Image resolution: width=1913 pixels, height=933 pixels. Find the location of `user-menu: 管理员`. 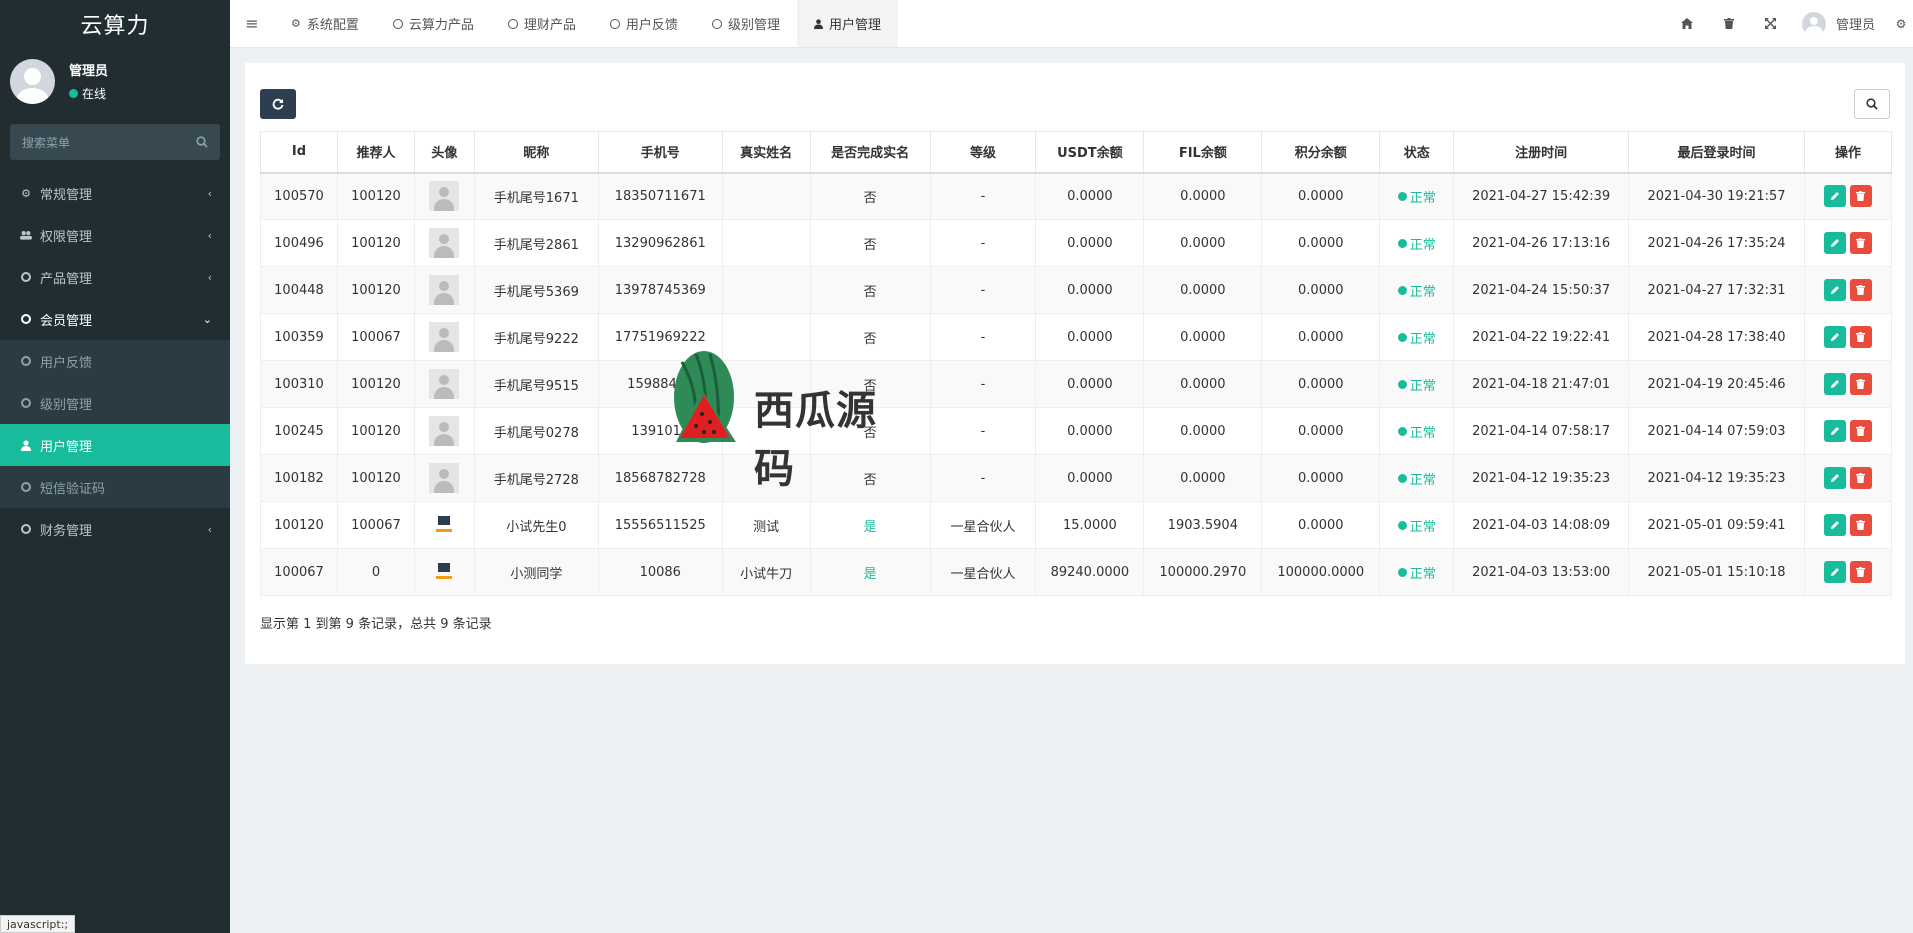

user-menu: 管理员 is located at coordinates (1840, 23).